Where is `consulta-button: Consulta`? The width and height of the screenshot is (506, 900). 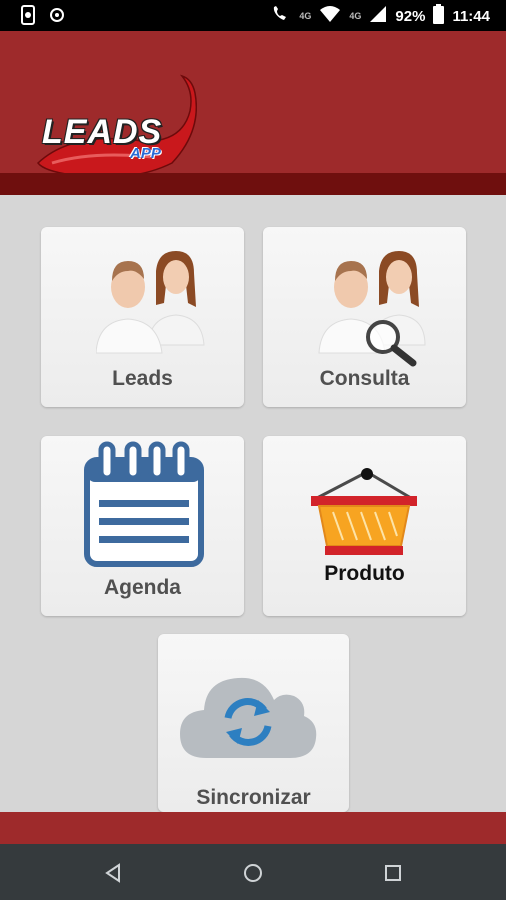
consulta-button: Consulta is located at coordinates (364, 317).